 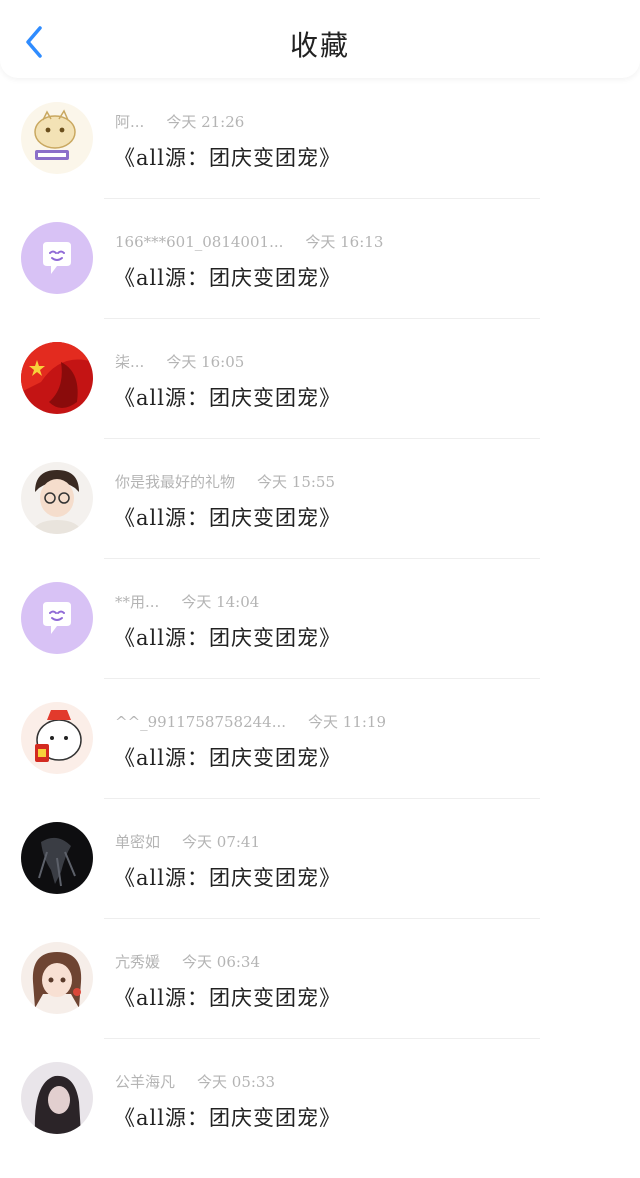 What do you see at coordinates (205, 362) in the screenshot?
I see `timestamp: 今天 16:05` at bounding box center [205, 362].